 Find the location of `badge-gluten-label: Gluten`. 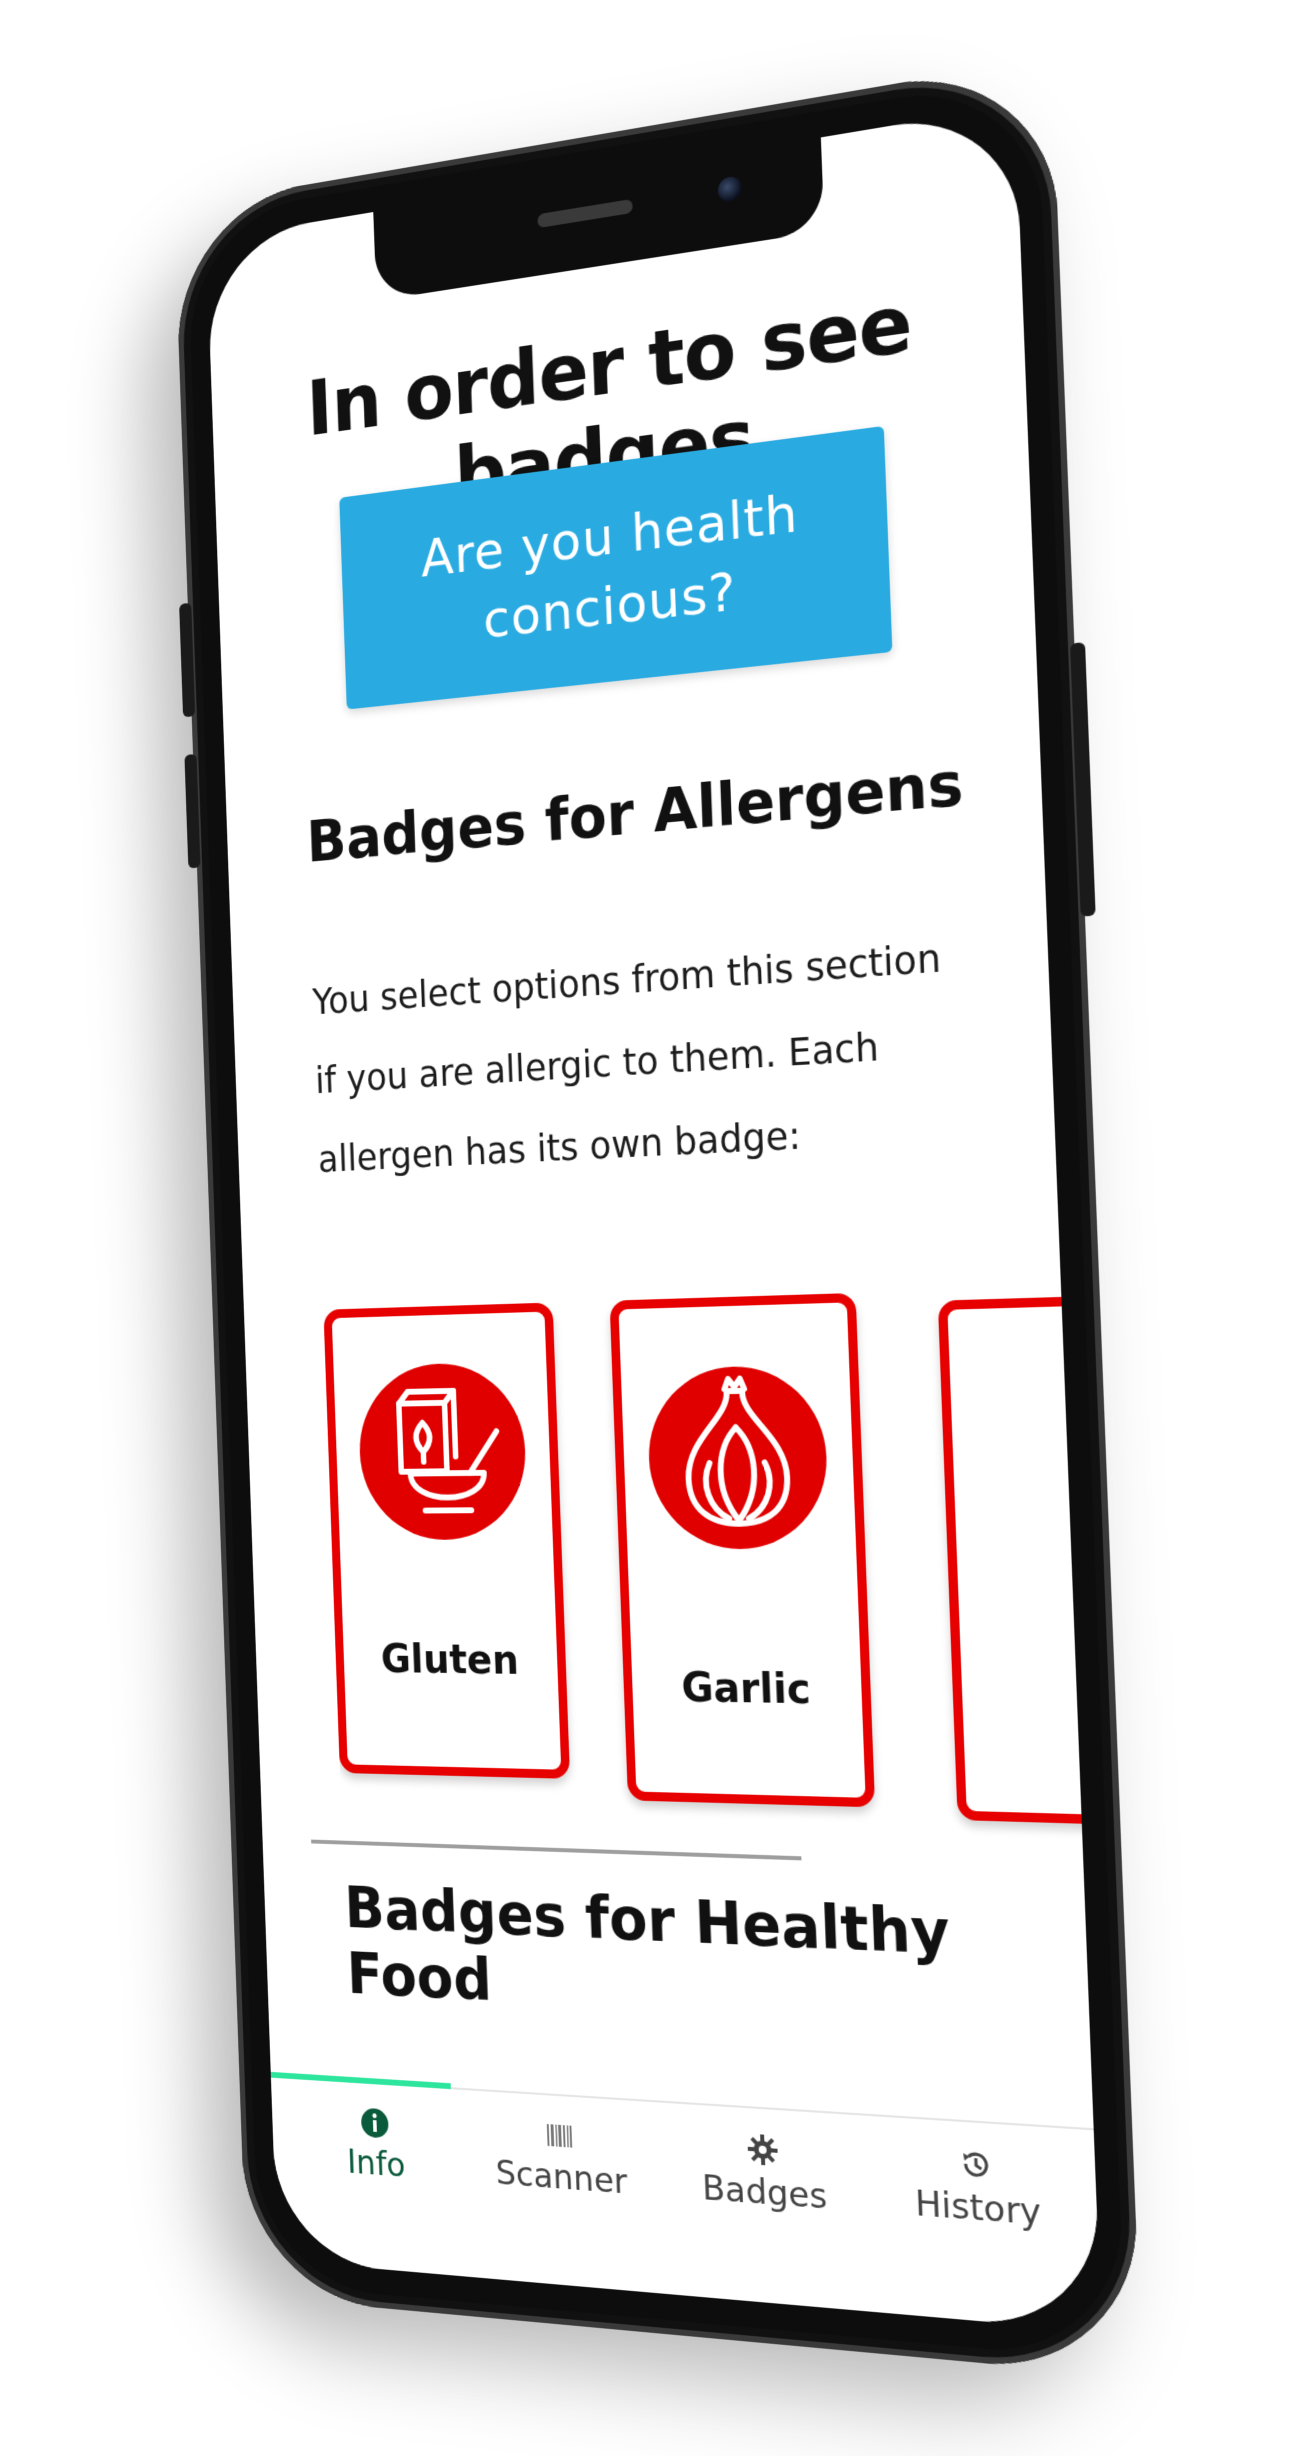

badge-gluten-label: Gluten is located at coordinates (450, 1661).